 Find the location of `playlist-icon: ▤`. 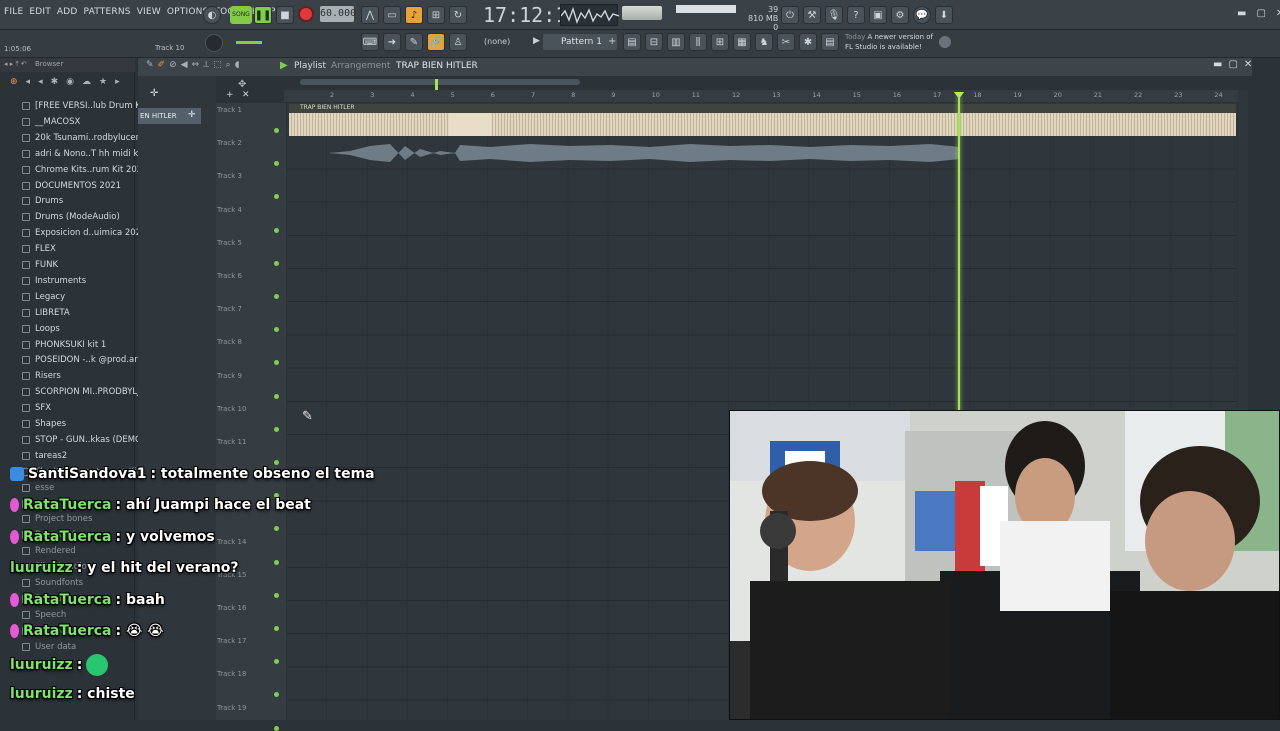

playlist-icon: ▤ is located at coordinates (632, 42).